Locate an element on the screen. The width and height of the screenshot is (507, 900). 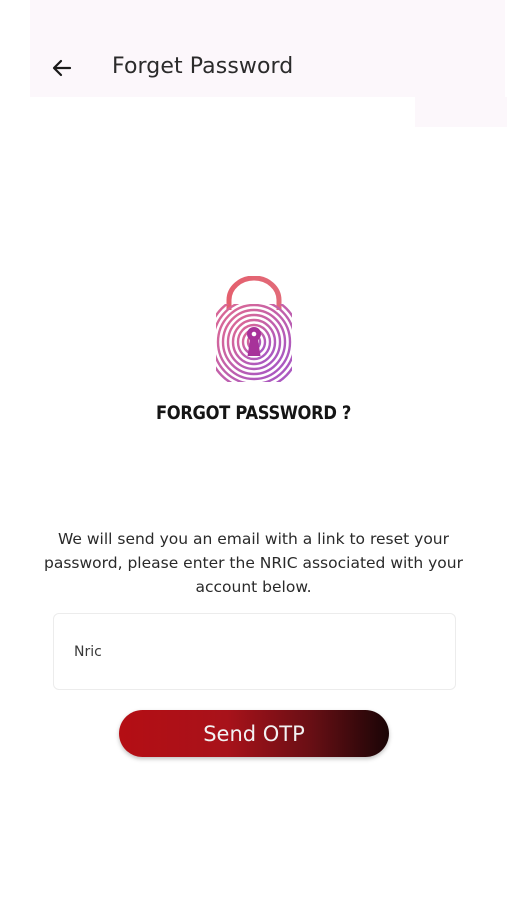
send-otp-label: Send OTP is located at coordinates (254, 733).